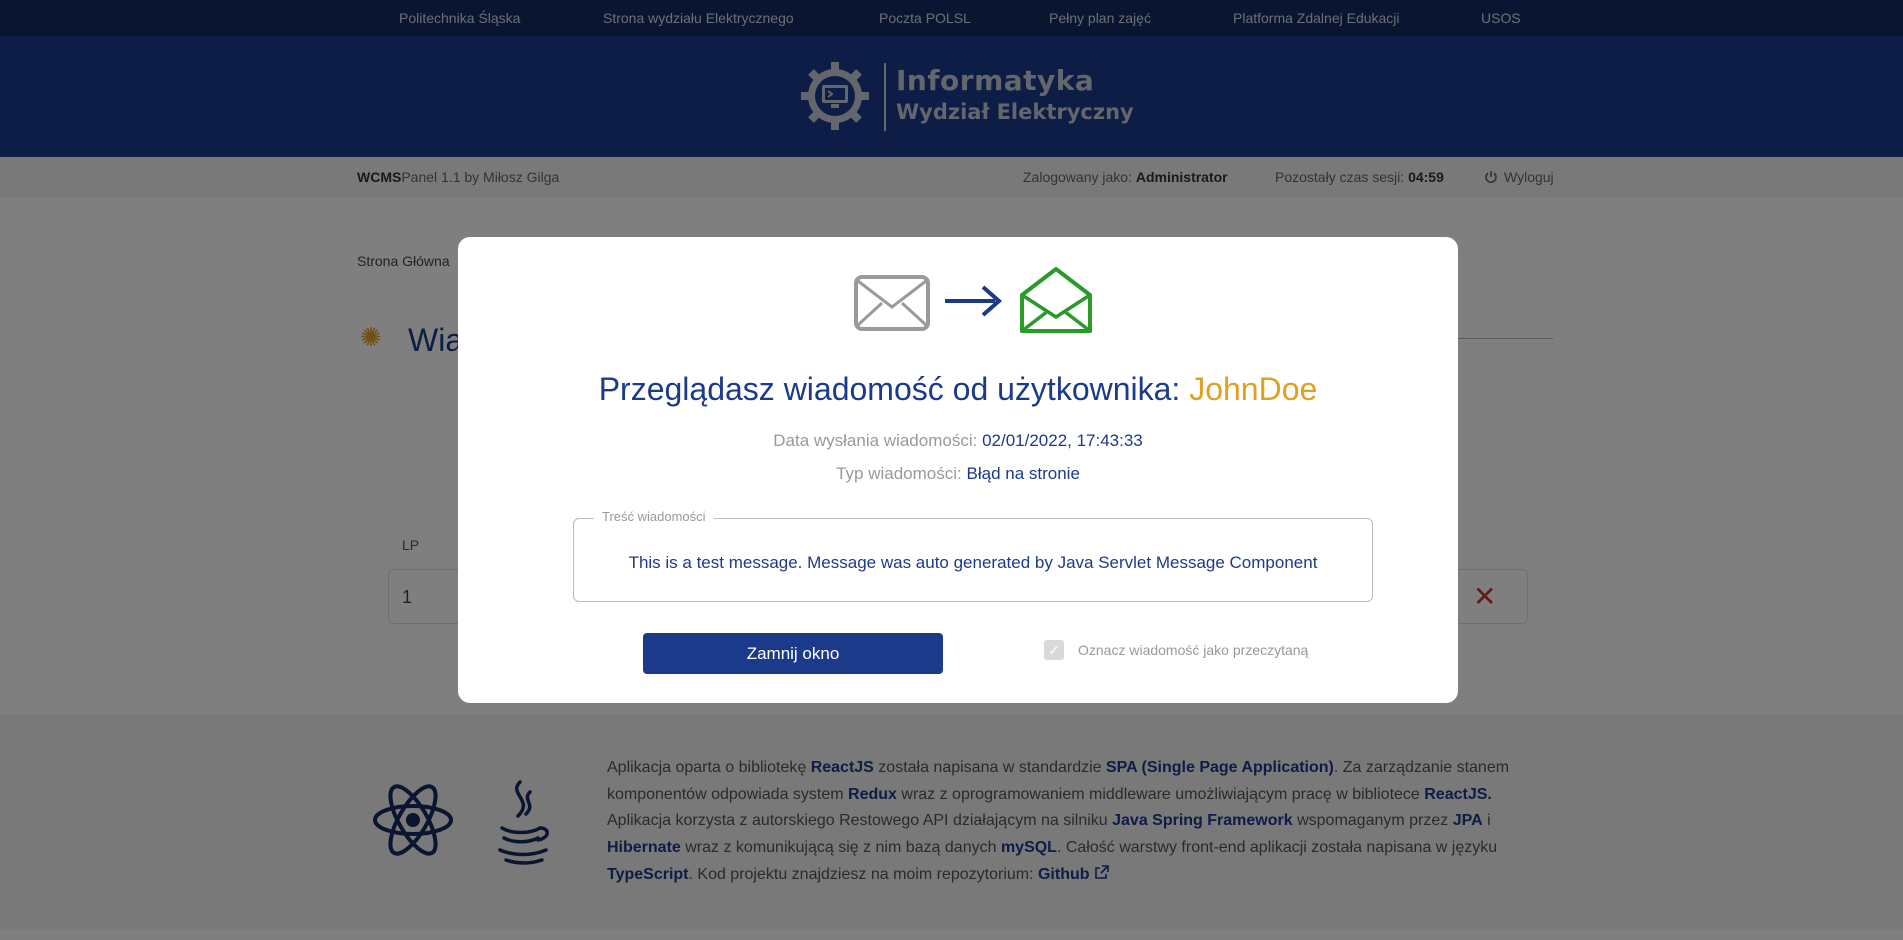 Image resolution: width=1903 pixels, height=940 pixels. I want to click on mark-as-read-checkbox: ✓, so click(1054, 650).